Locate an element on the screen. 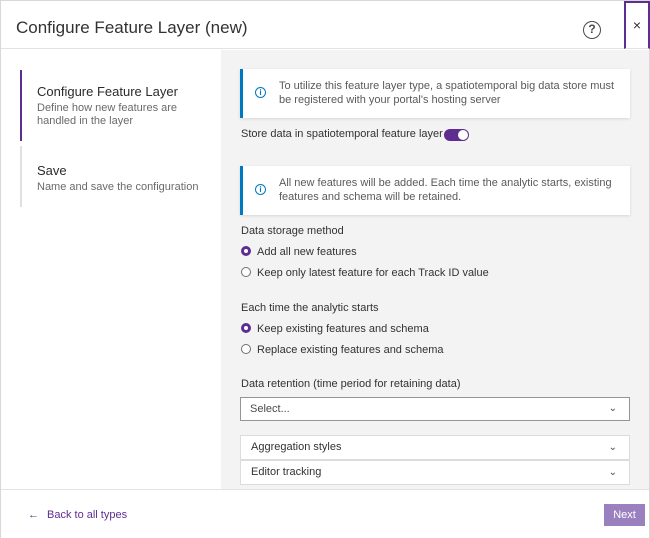  back-link-label: Back to all types is located at coordinates (87, 515).